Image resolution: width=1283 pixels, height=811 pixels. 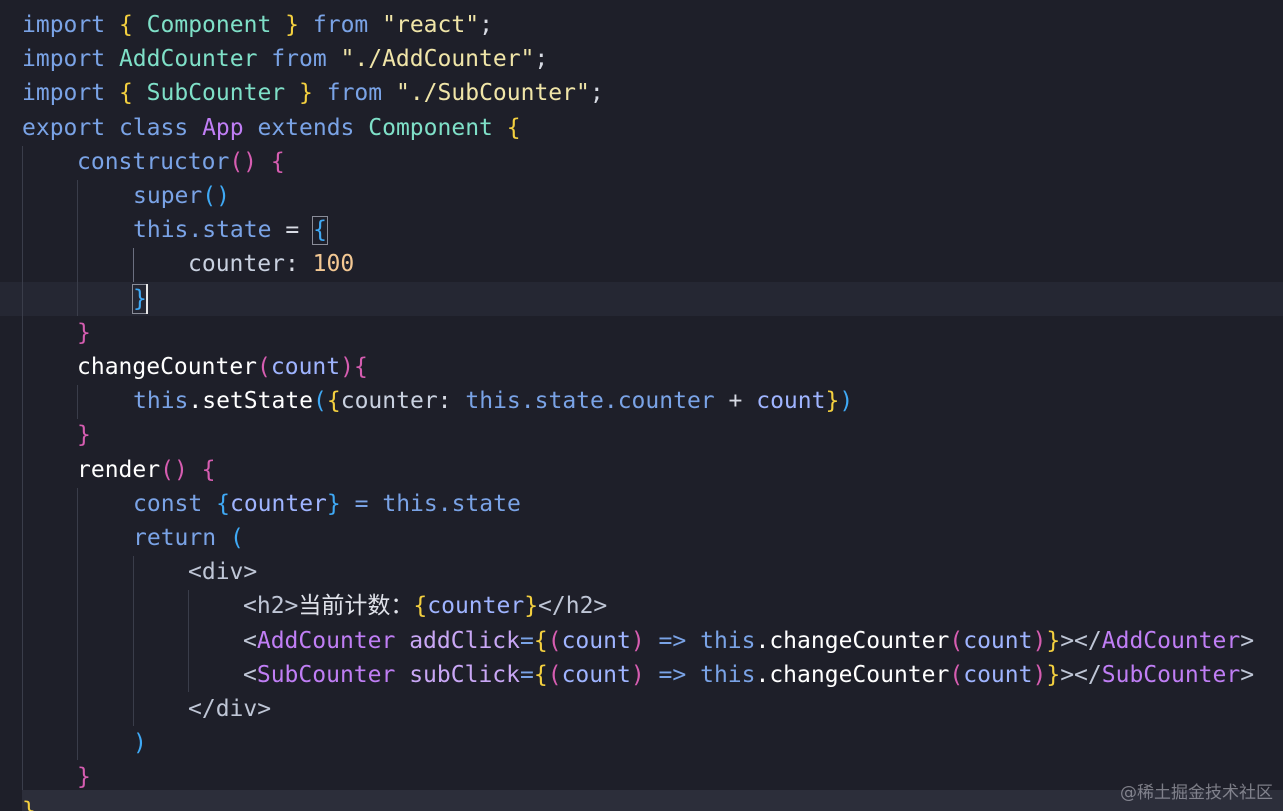 I want to click on bracket-match-highlight, so click(x=320, y=230).